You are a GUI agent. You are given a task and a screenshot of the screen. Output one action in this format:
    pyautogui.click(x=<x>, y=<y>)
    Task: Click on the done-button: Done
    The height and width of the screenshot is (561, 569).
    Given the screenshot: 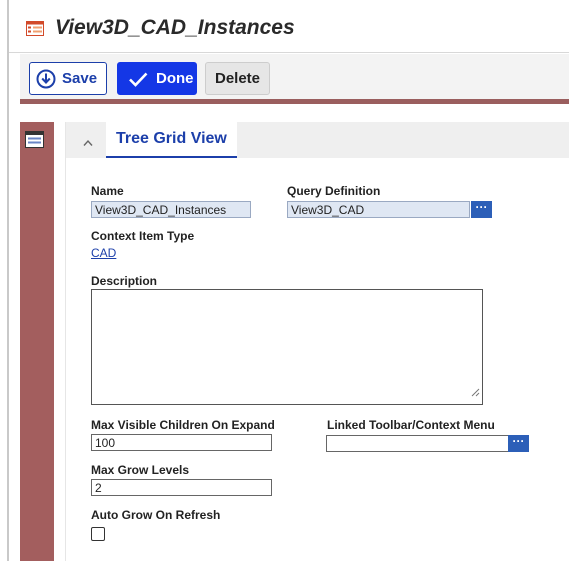 What is the action you would take?
    pyautogui.click(x=157, y=78)
    